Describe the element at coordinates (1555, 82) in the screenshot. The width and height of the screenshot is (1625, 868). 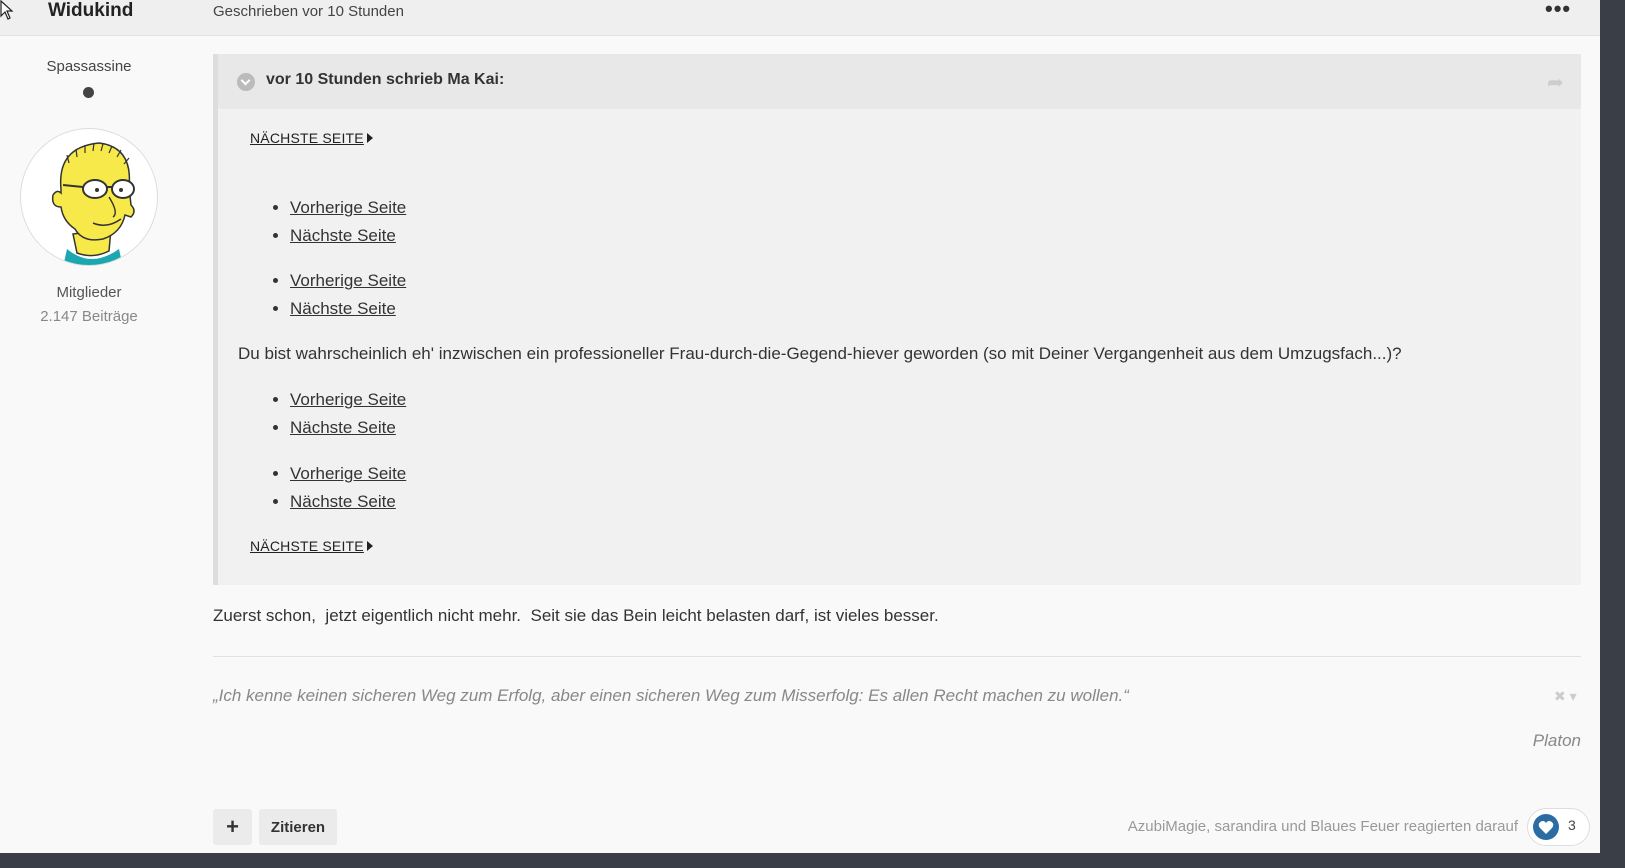
I see `share-icon: ➦` at that location.